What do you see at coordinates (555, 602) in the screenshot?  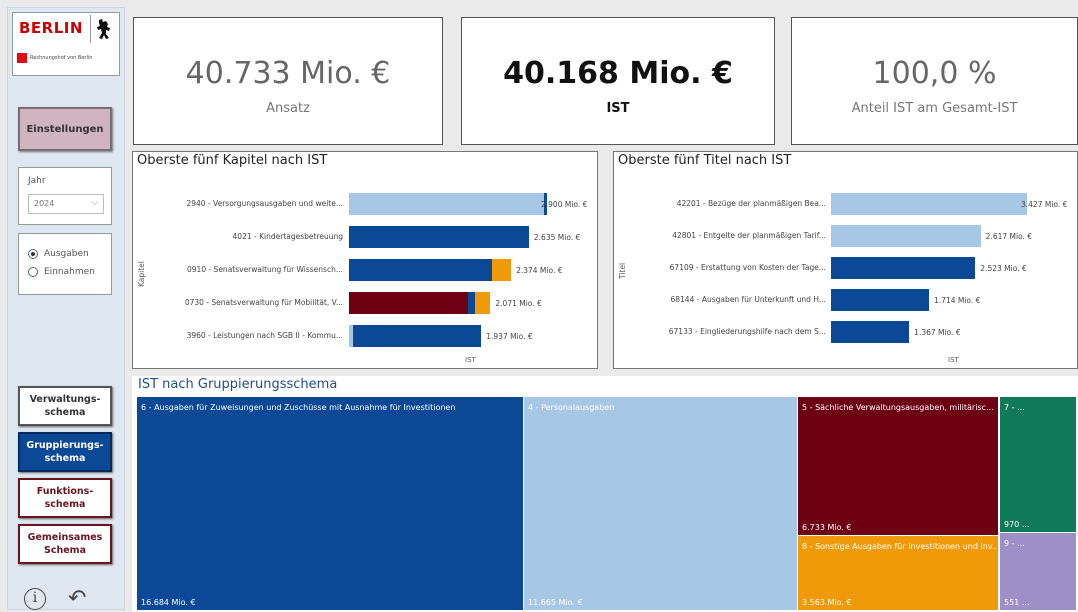 I see `treemap-tile-value: 11.665 Mio. €` at bounding box center [555, 602].